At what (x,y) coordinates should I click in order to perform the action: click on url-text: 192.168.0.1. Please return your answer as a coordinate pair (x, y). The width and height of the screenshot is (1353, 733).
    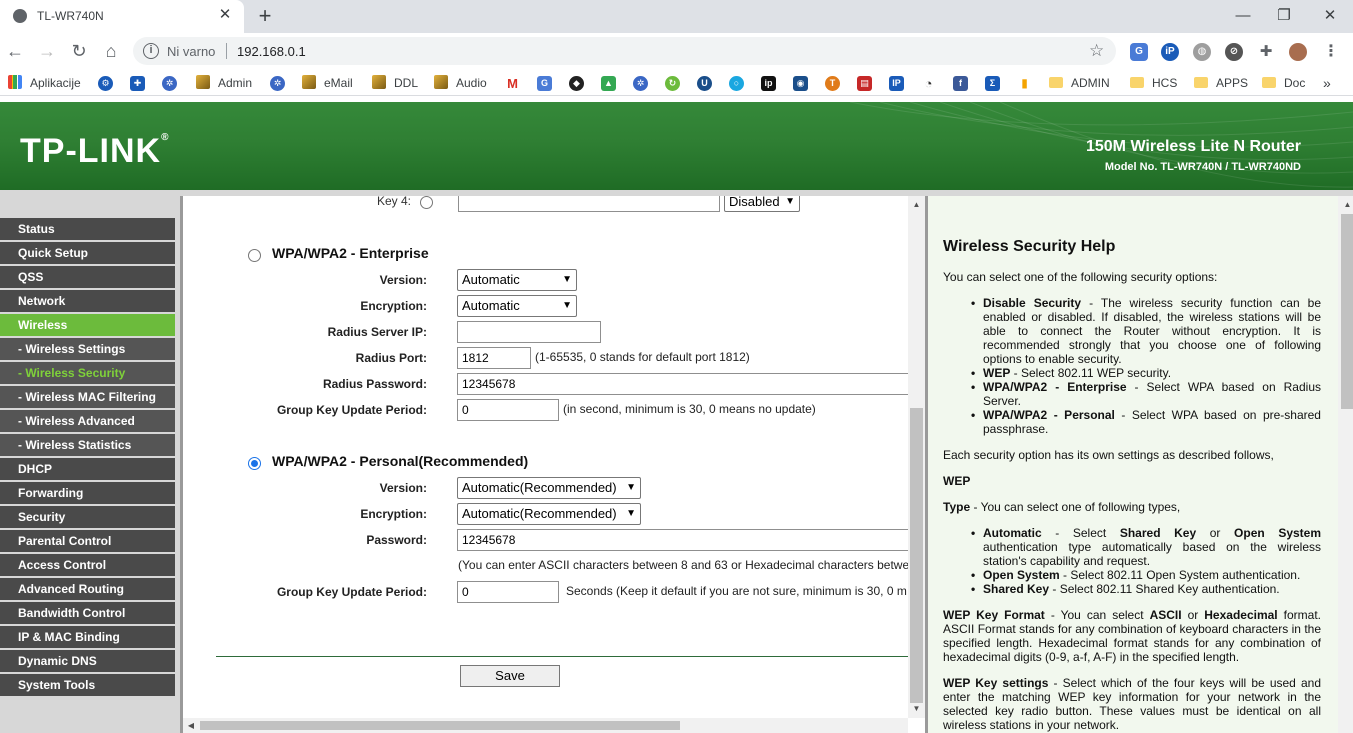
    Looking at the image, I should click on (271, 51).